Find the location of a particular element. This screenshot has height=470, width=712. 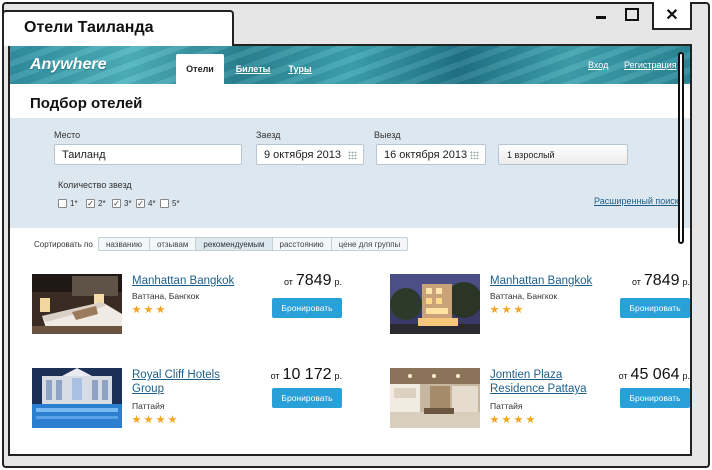

tab-tickets: Билеты is located at coordinates (253, 69).